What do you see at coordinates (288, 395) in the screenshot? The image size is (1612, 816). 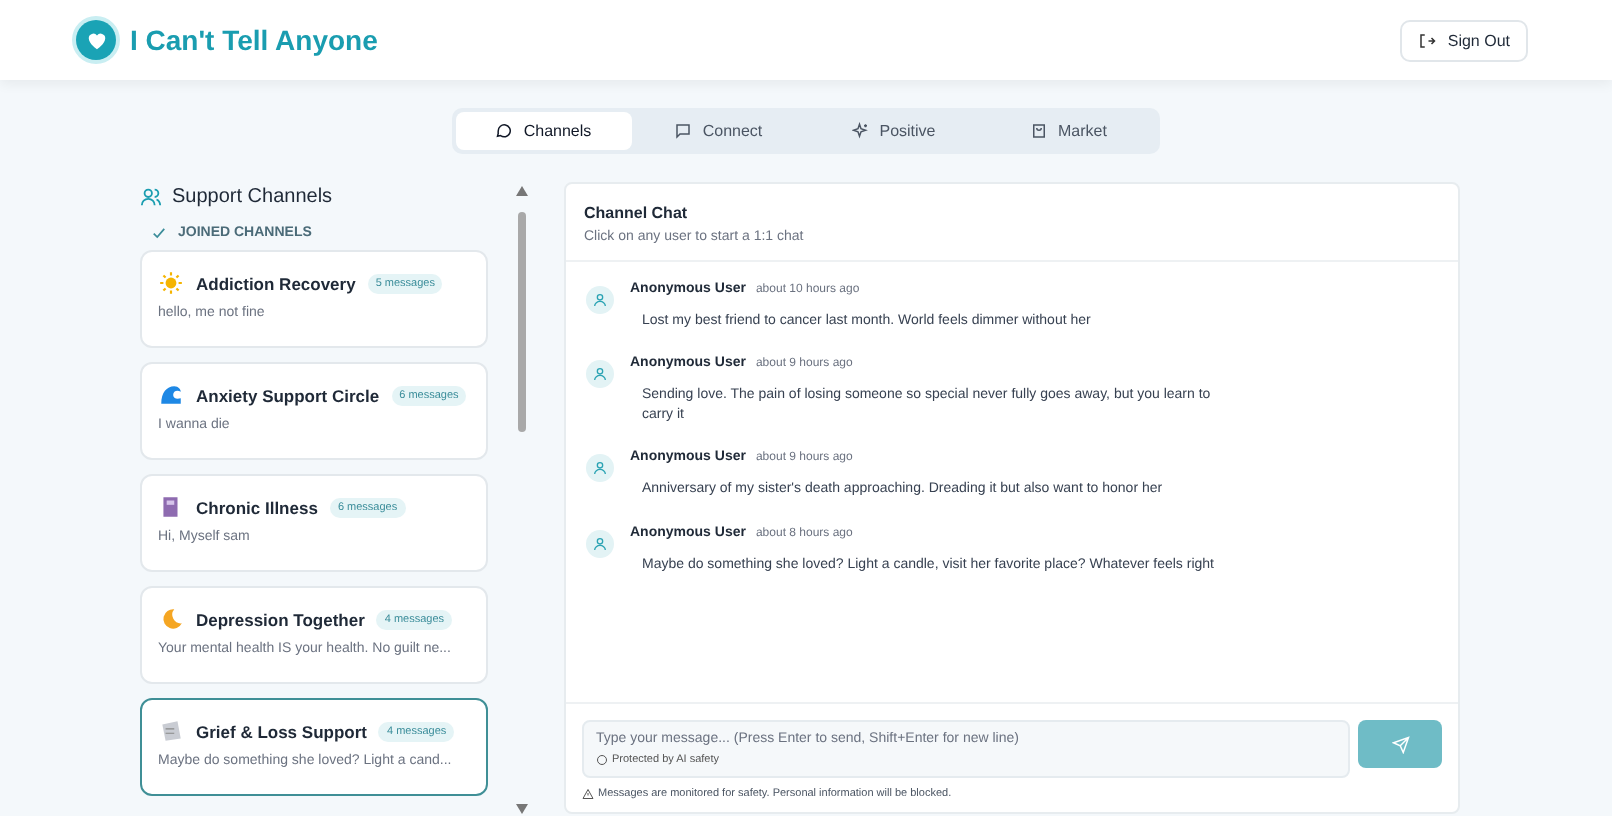 I see `channel-name: Anxiety Support Circle` at bounding box center [288, 395].